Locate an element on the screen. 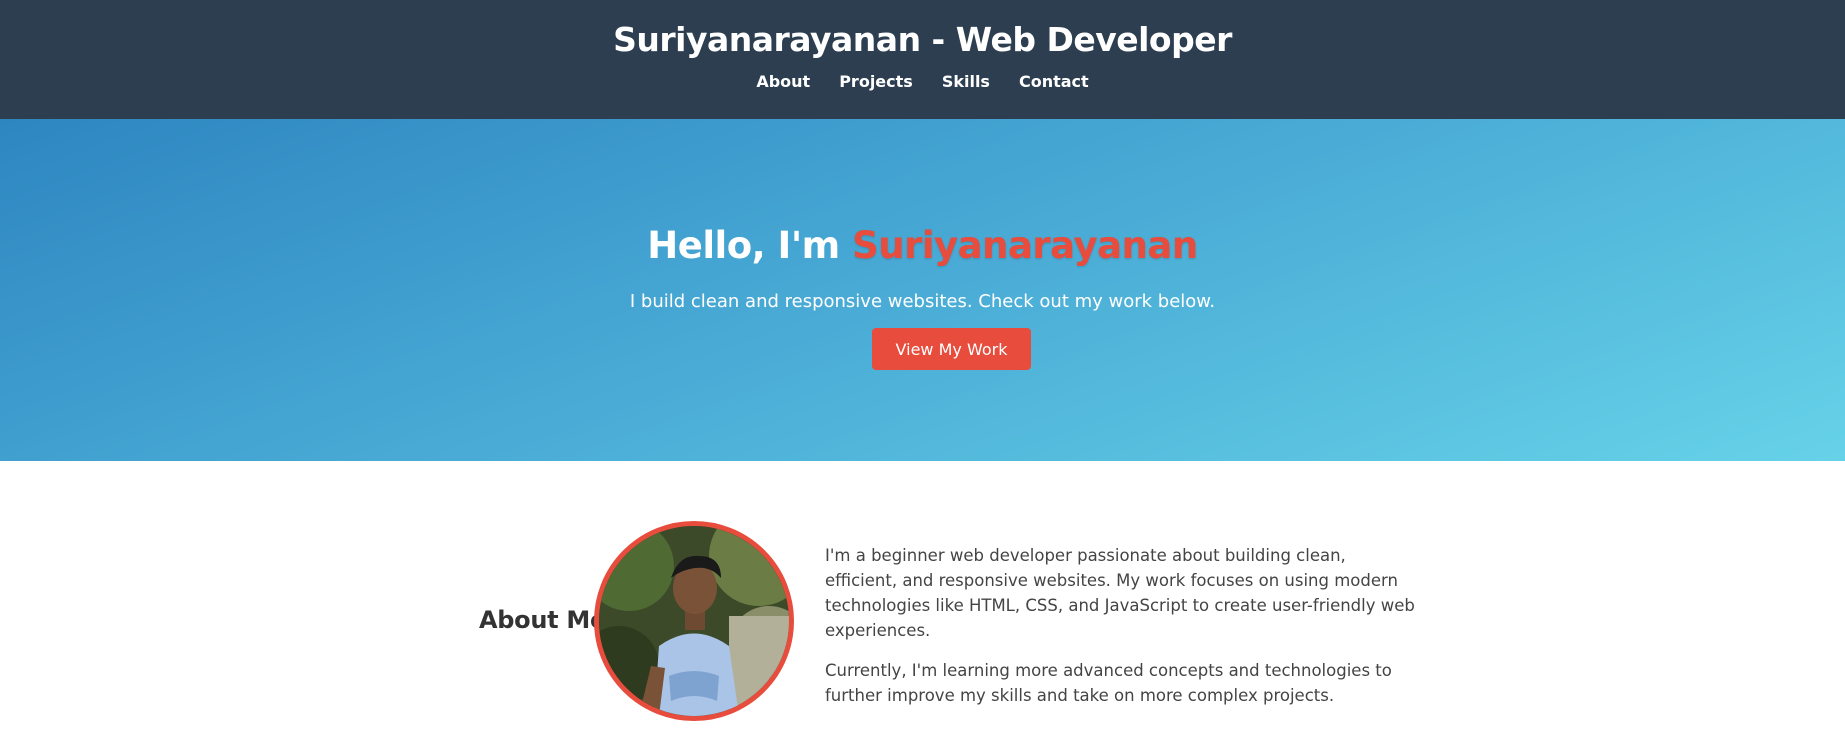 Image resolution: width=1845 pixels, height=751 pixels. view-my-work-button: View My Work is located at coordinates (951, 349).